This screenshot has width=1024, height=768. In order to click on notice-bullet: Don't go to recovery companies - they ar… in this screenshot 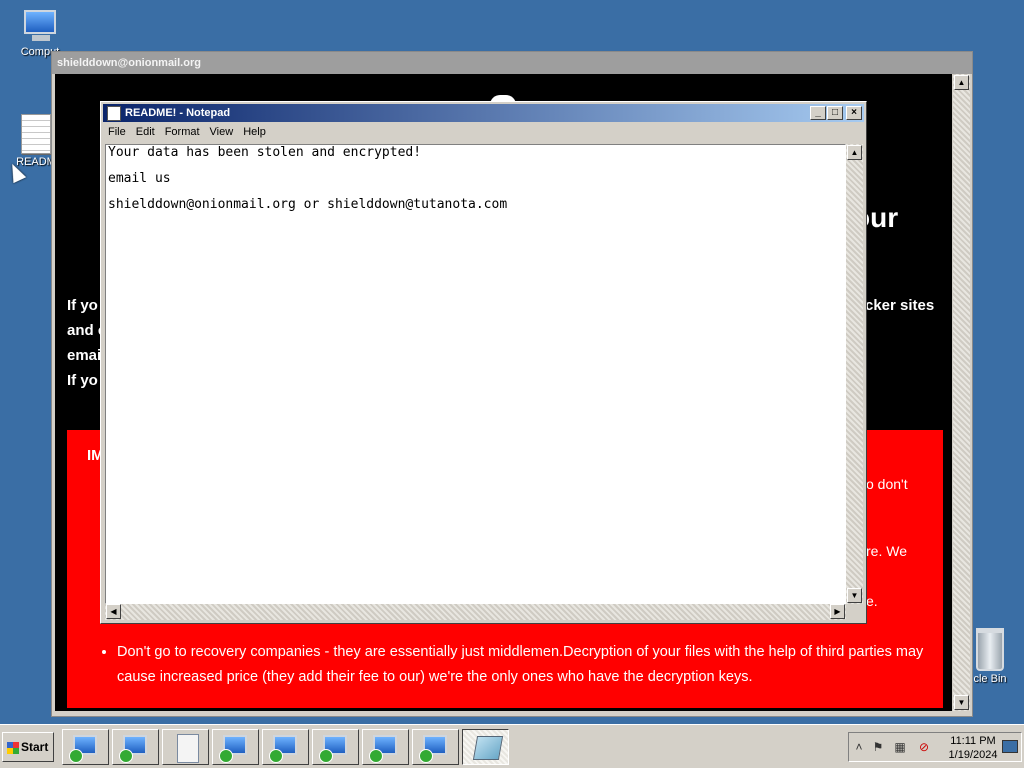, I will do `click(532, 665)`.